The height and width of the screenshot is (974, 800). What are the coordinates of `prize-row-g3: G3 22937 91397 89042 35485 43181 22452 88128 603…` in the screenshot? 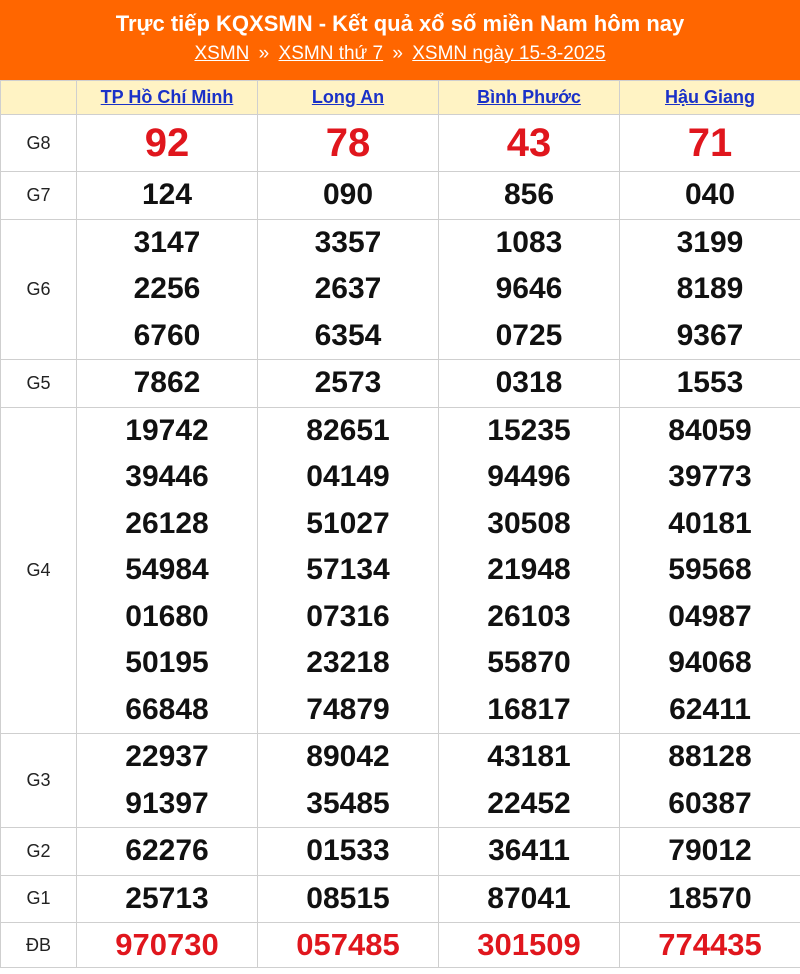 It's located at (400, 780).